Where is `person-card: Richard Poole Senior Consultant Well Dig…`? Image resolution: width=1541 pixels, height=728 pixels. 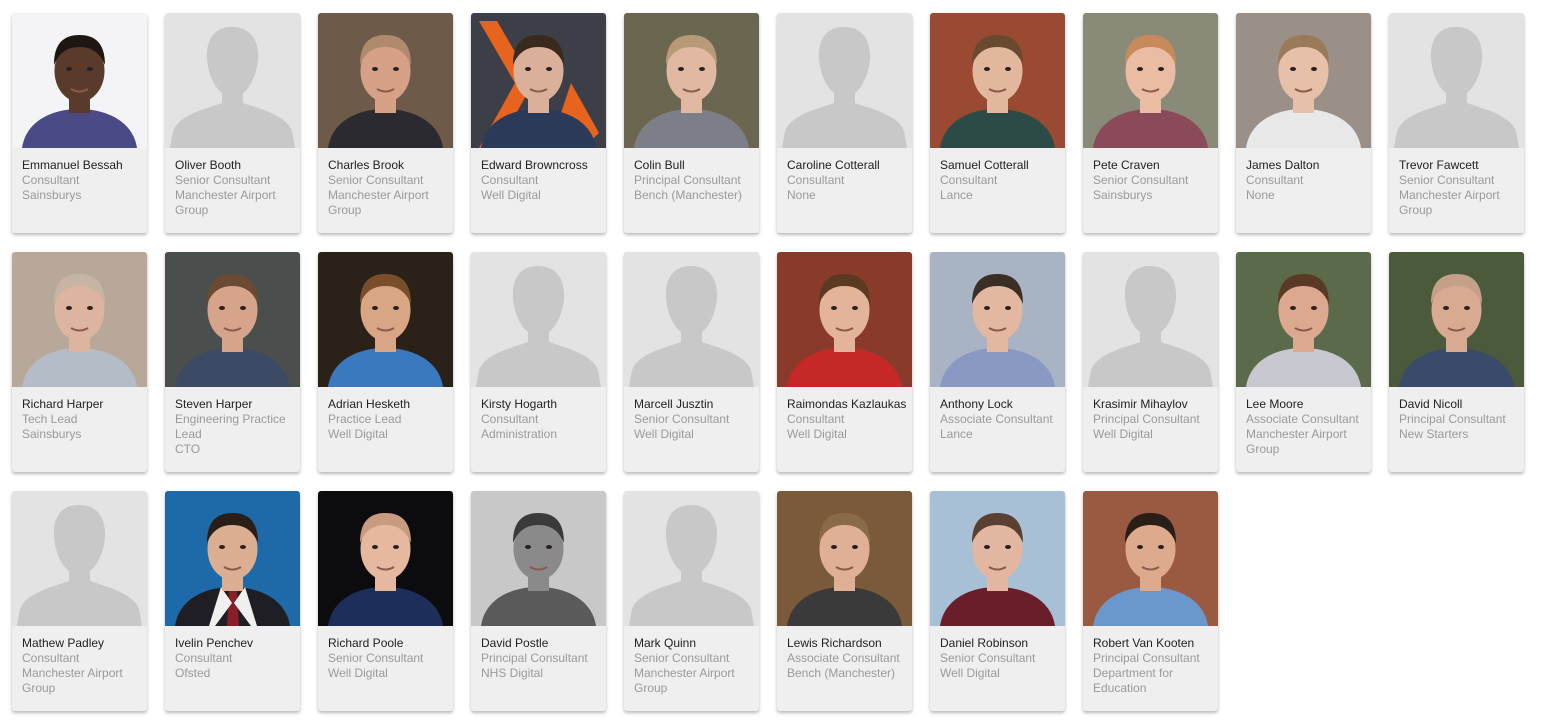
person-card: Richard Poole Senior Consultant Well Dig… is located at coordinates (385, 601).